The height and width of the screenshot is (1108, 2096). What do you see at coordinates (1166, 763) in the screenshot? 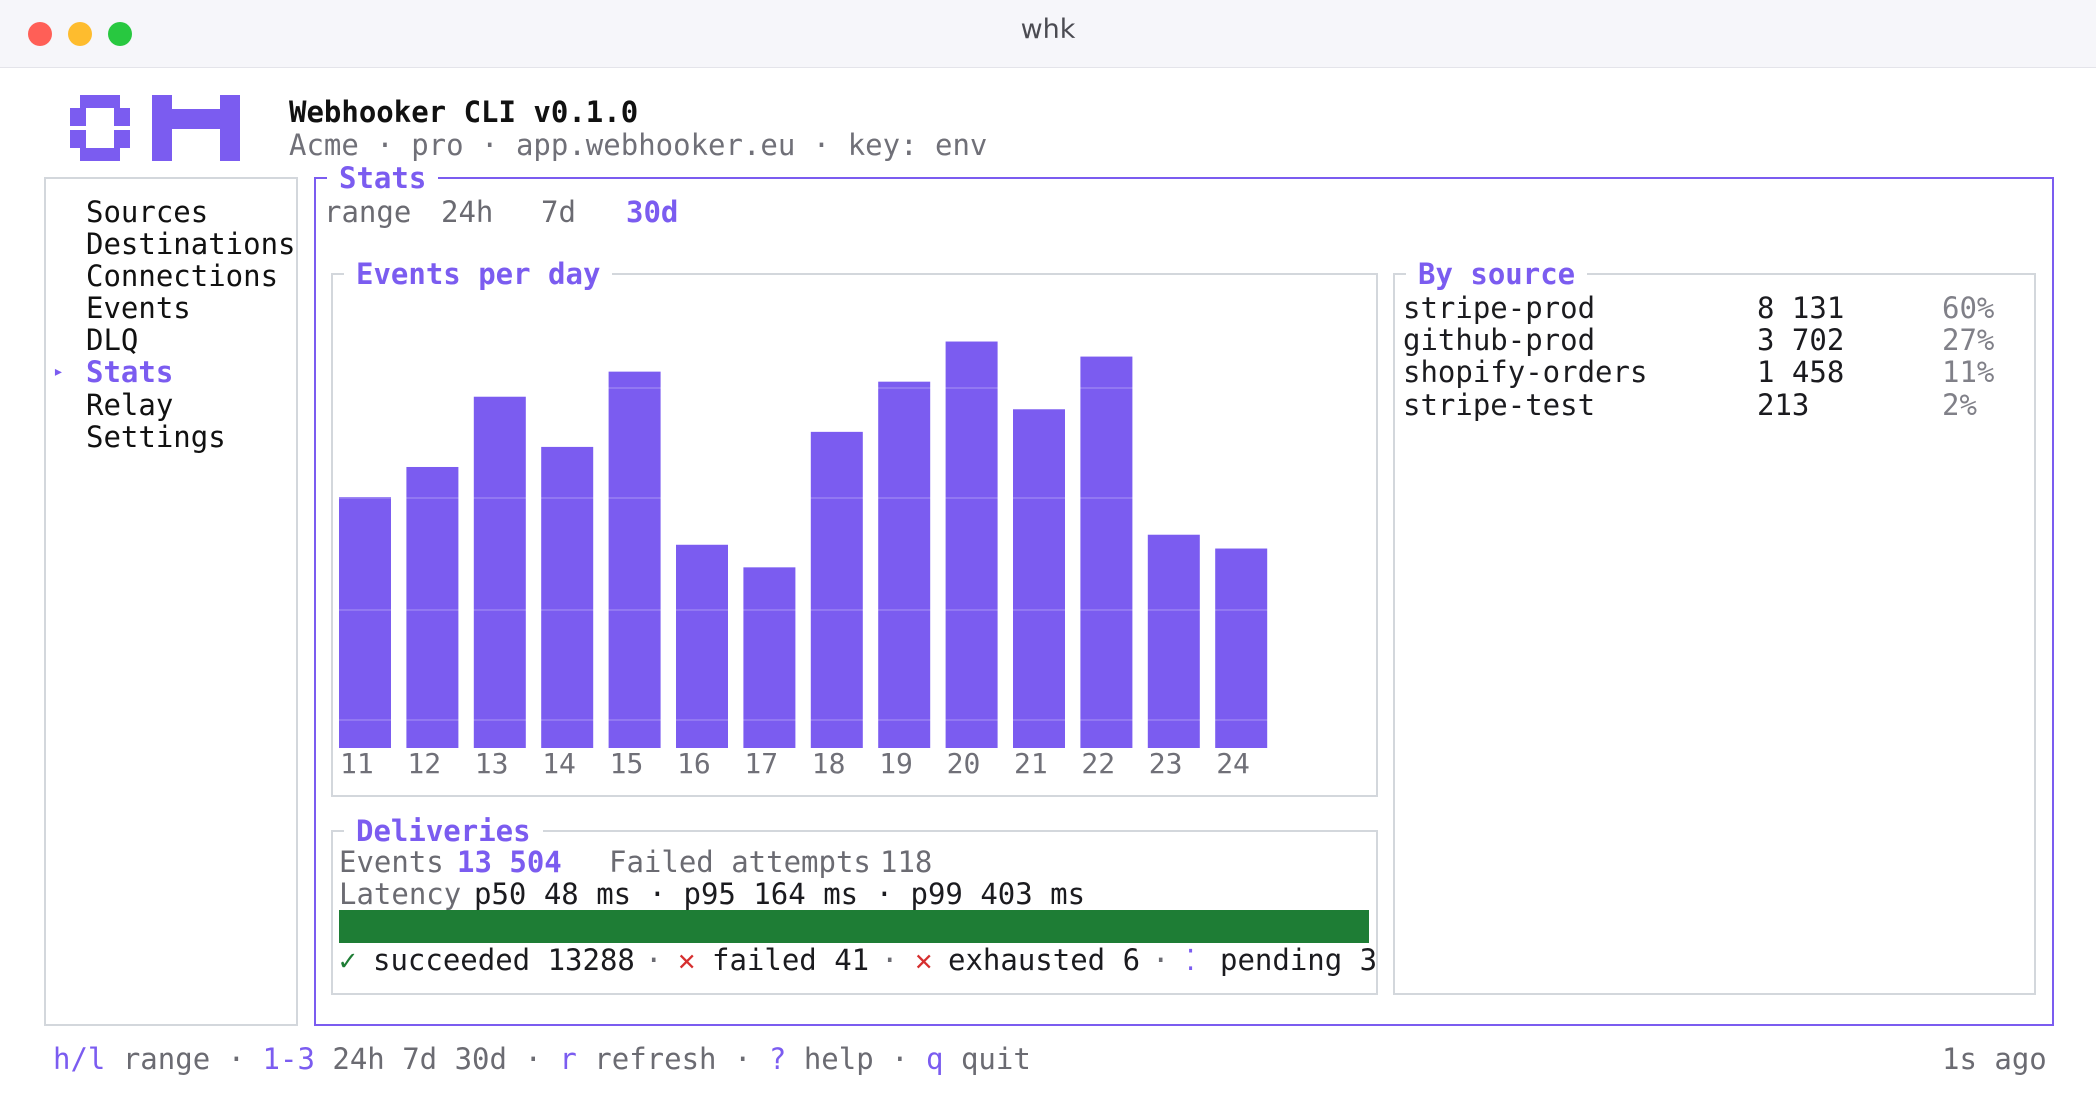
I see `chart-tick-label: 23` at bounding box center [1166, 763].